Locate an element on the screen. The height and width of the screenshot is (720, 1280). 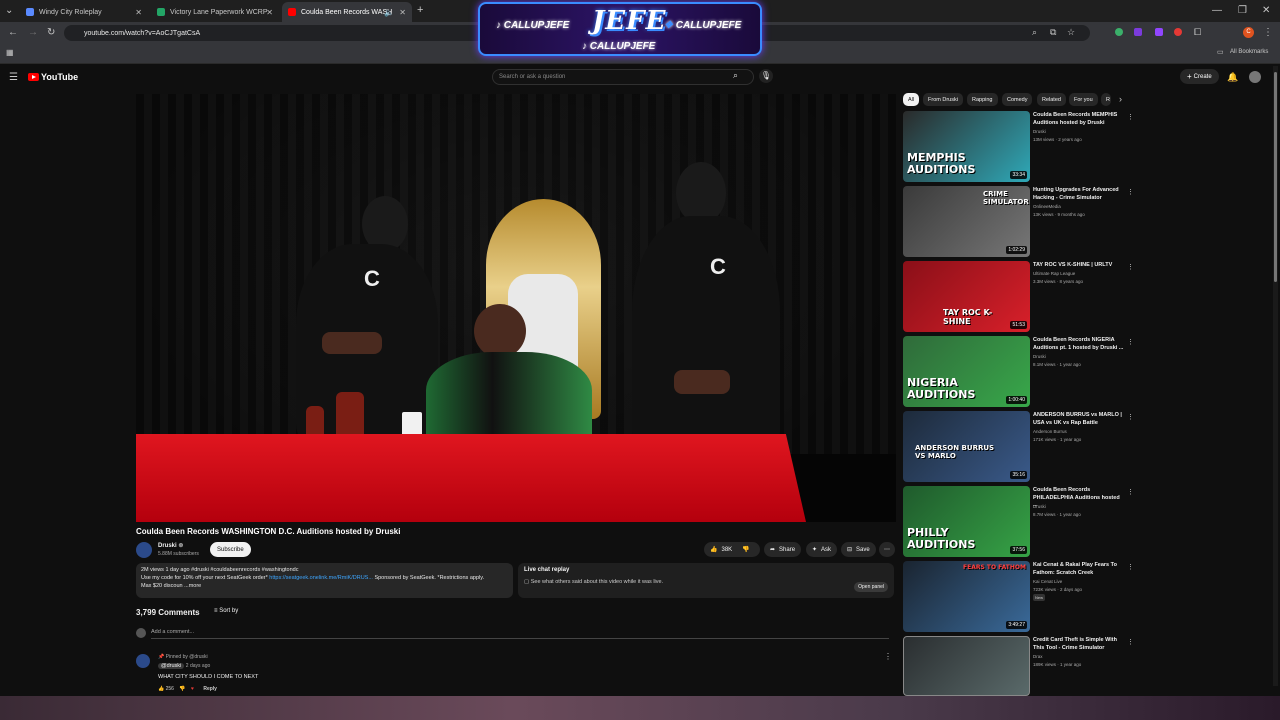
reload-icon: ↻ is located at coordinates (51, 32).